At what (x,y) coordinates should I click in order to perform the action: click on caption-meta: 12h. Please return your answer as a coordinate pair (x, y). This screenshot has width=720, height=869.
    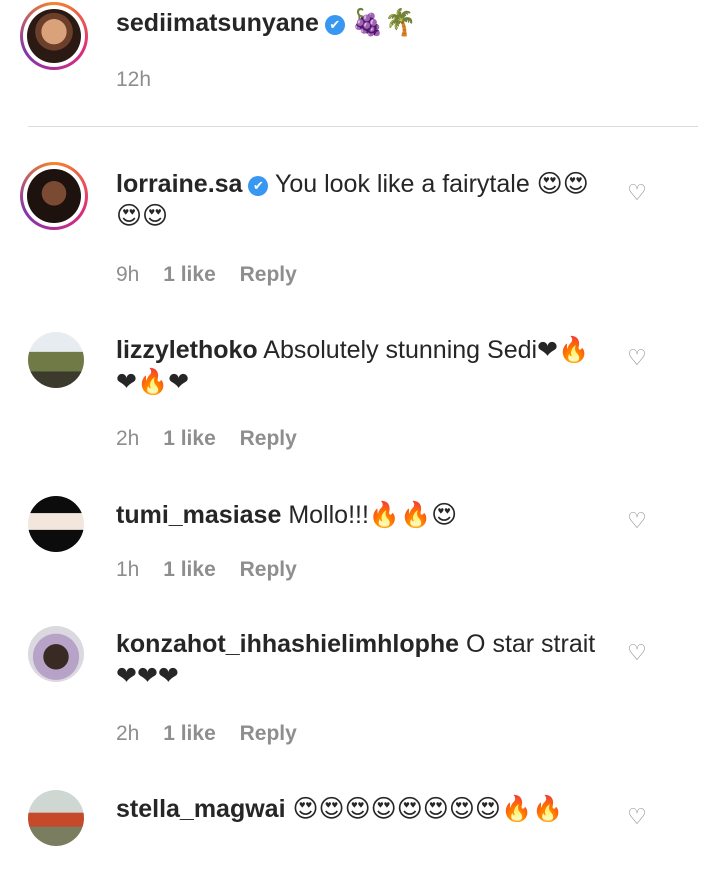
    Looking at the image, I should click on (142, 80).